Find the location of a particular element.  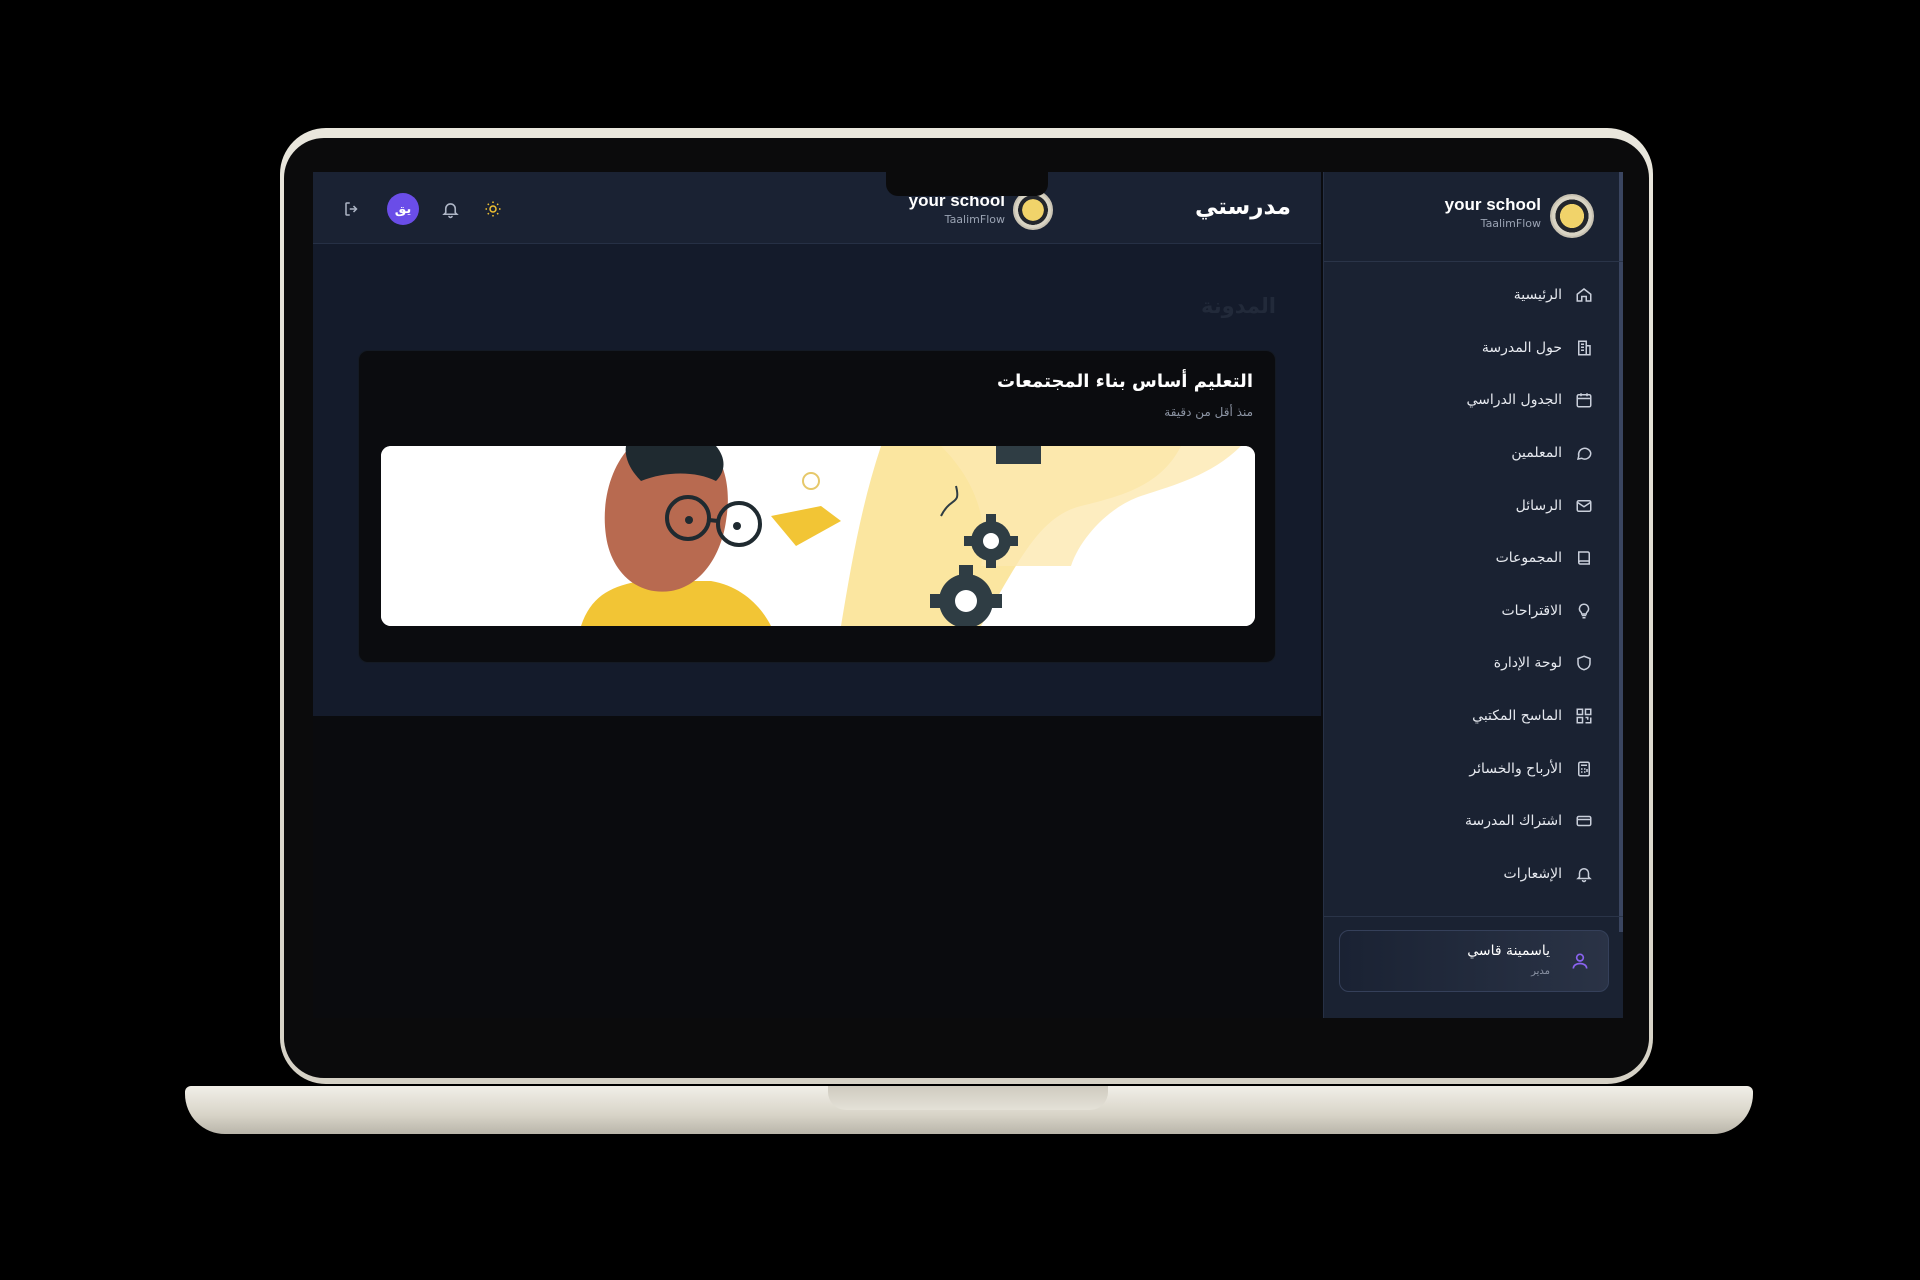

sidebar-item-notifications: الإشعارات is located at coordinates (1473, 874).